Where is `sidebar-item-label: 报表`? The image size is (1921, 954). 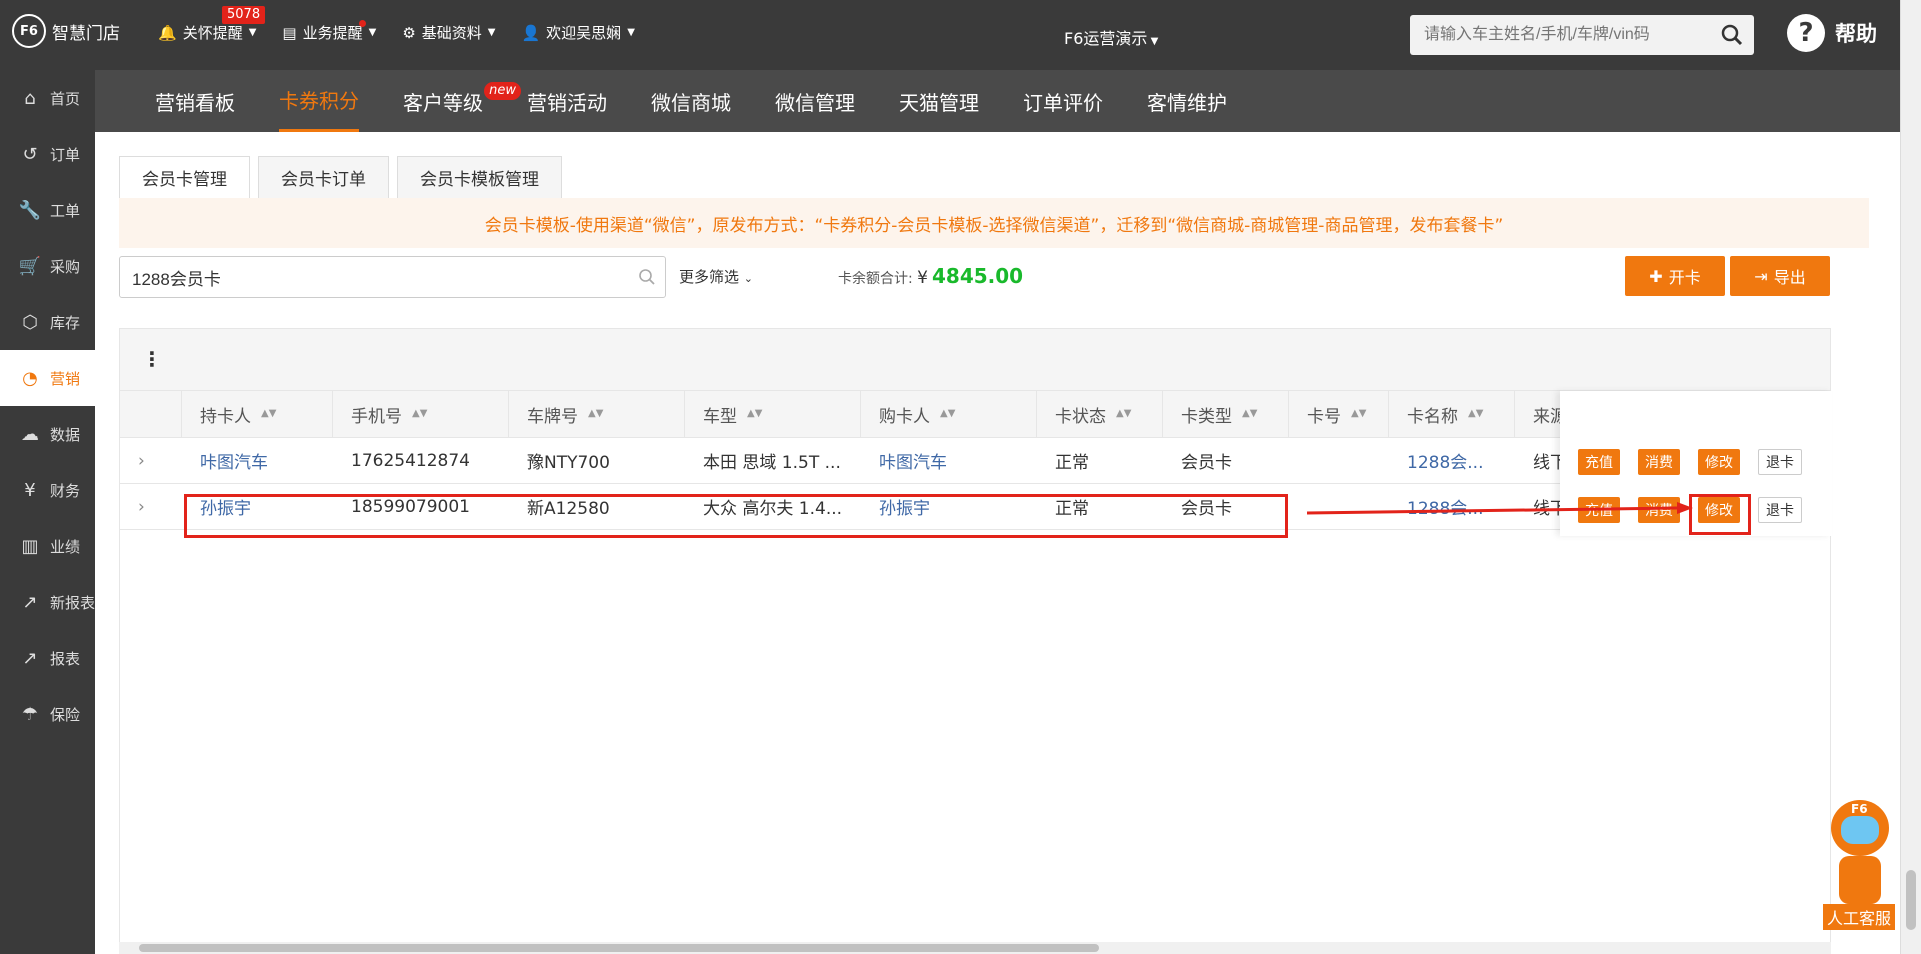 sidebar-item-label: 报表 is located at coordinates (65, 658).